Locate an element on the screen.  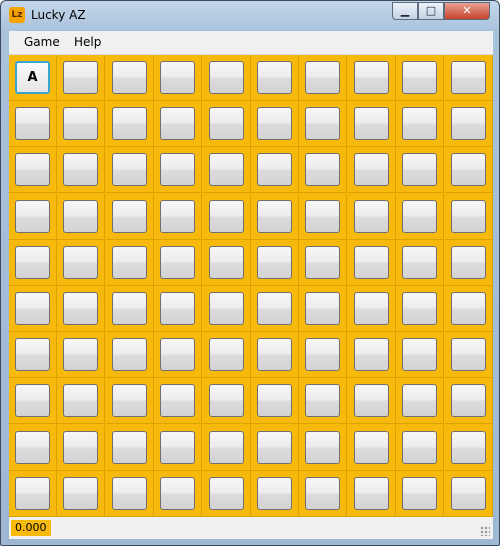
title-bar: Lz Lucky AZ ▁ □ ✕ is located at coordinates (250, 16).